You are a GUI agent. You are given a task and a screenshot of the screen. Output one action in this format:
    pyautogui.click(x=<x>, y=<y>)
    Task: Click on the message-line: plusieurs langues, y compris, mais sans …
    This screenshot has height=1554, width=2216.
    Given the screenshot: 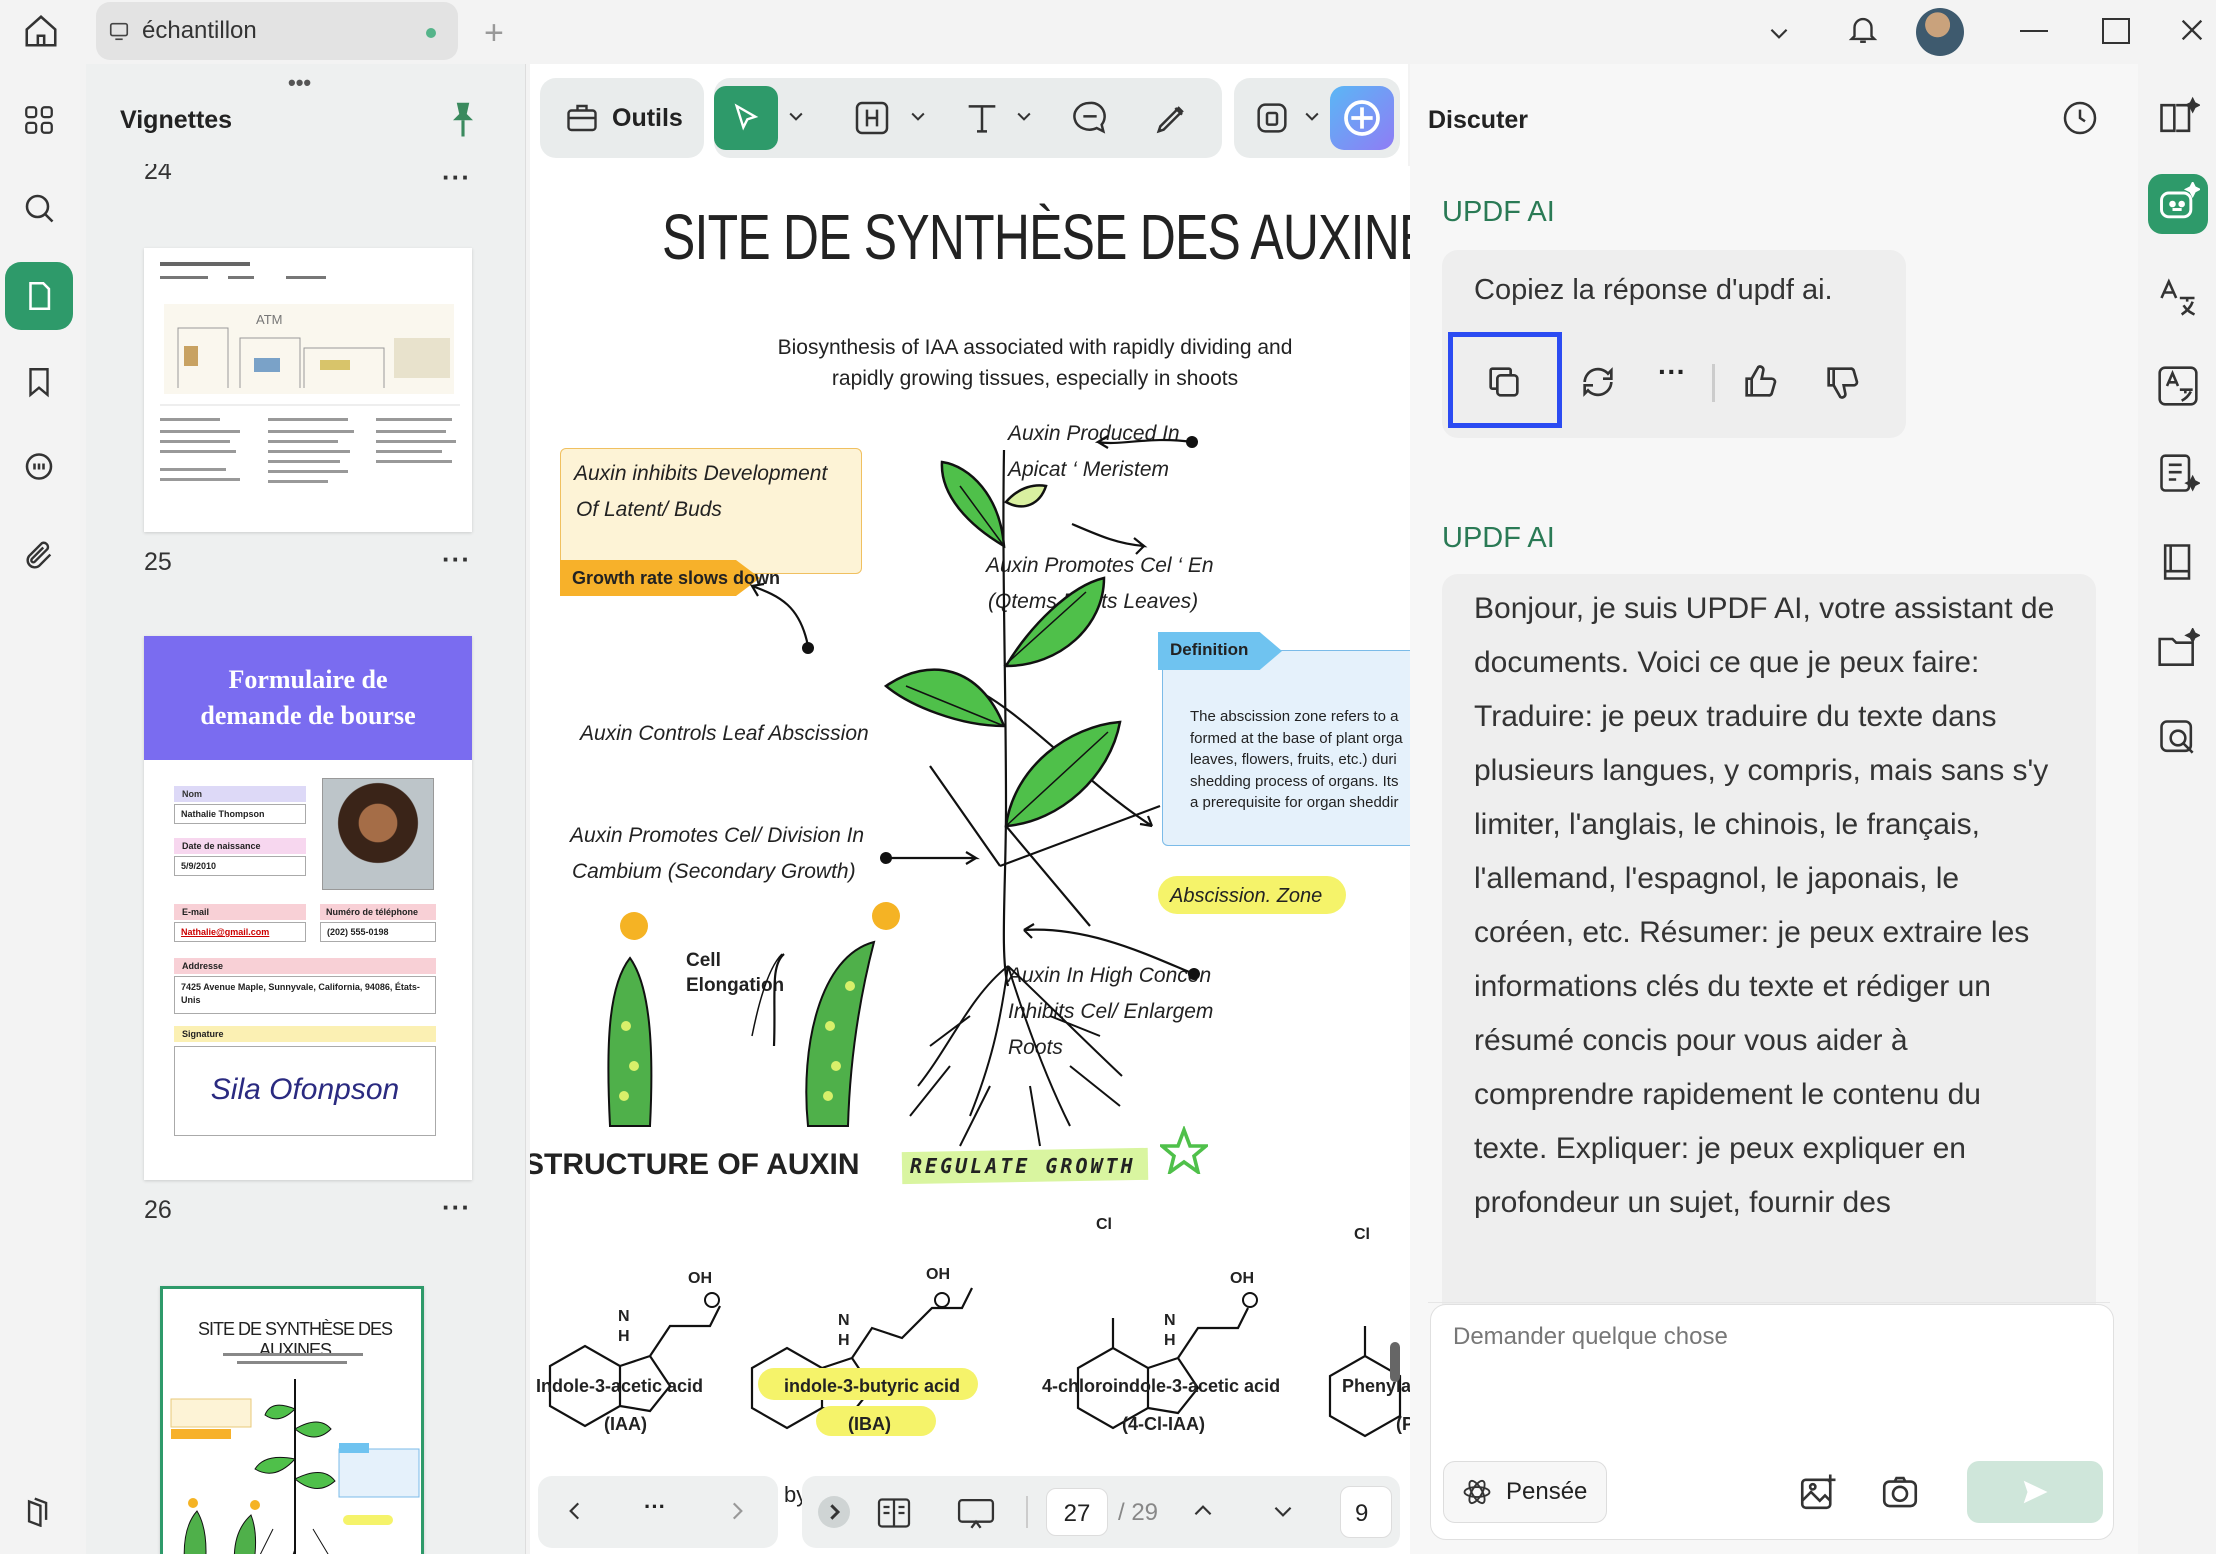 What is the action you would take?
    pyautogui.click(x=1761, y=770)
    